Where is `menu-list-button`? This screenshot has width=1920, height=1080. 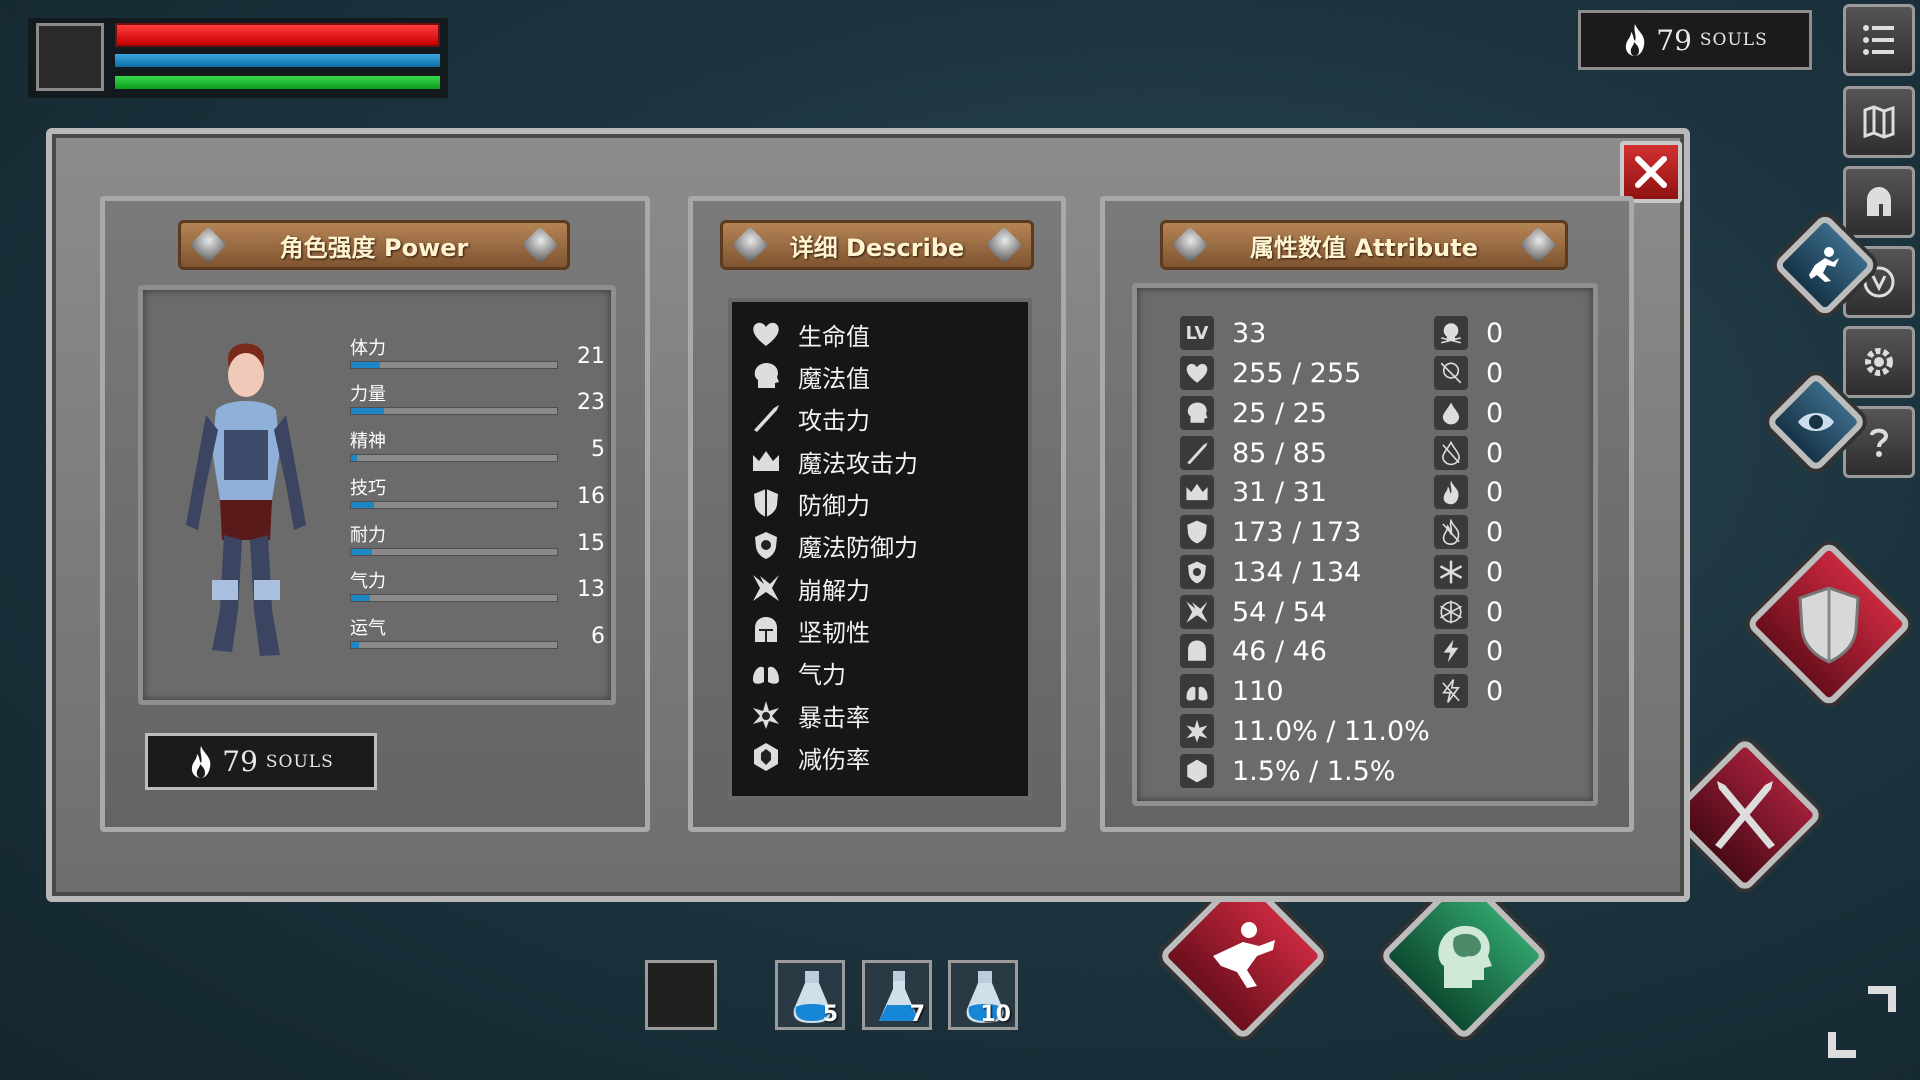 menu-list-button is located at coordinates (1879, 40).